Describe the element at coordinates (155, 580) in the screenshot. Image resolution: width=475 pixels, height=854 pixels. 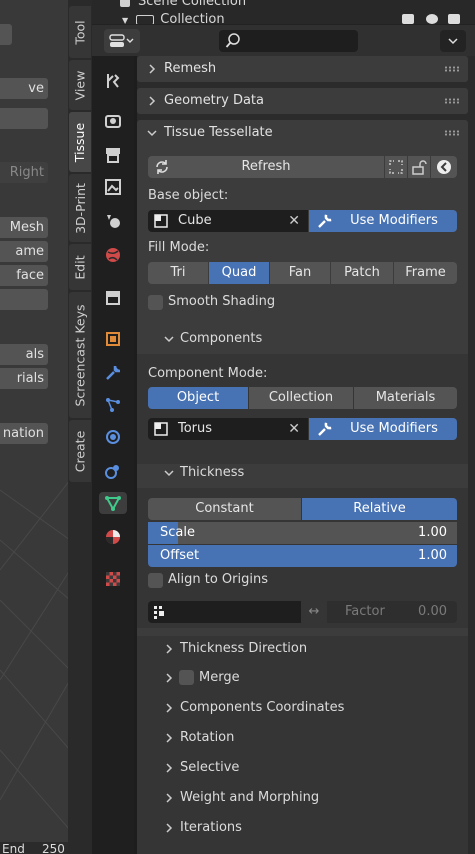
I see `align-origins-checkbox` at that location.